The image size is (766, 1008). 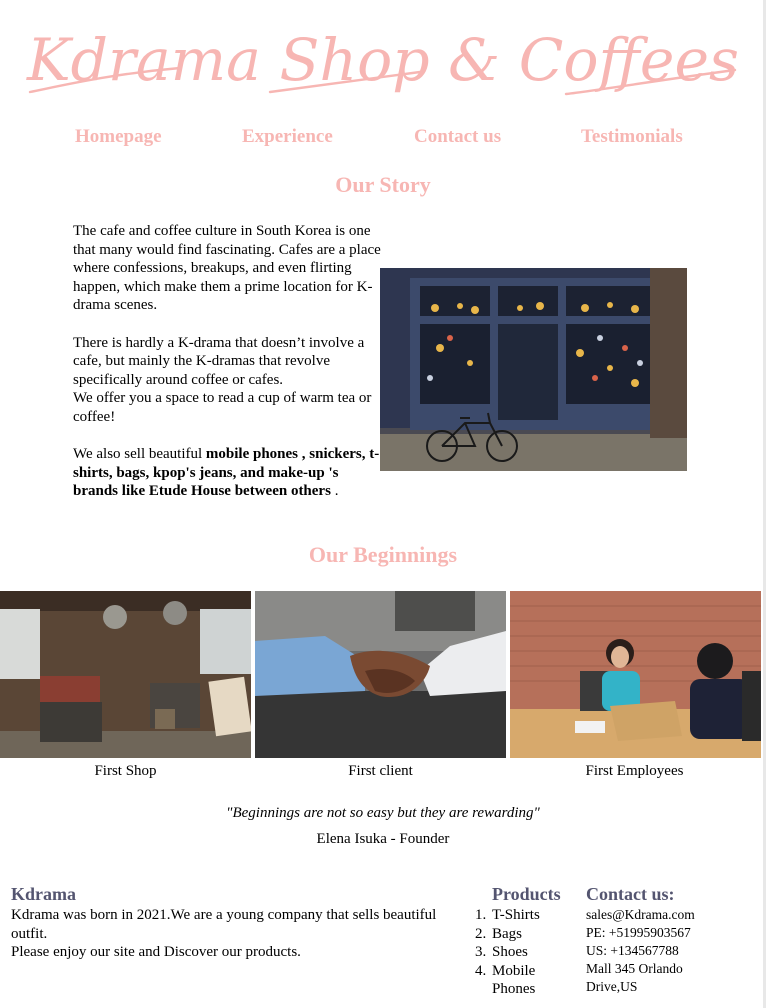 What do you see at coordinates (635, 674) in the screenshot?
I see `first-employees-image` at bounding box center [635, 674].